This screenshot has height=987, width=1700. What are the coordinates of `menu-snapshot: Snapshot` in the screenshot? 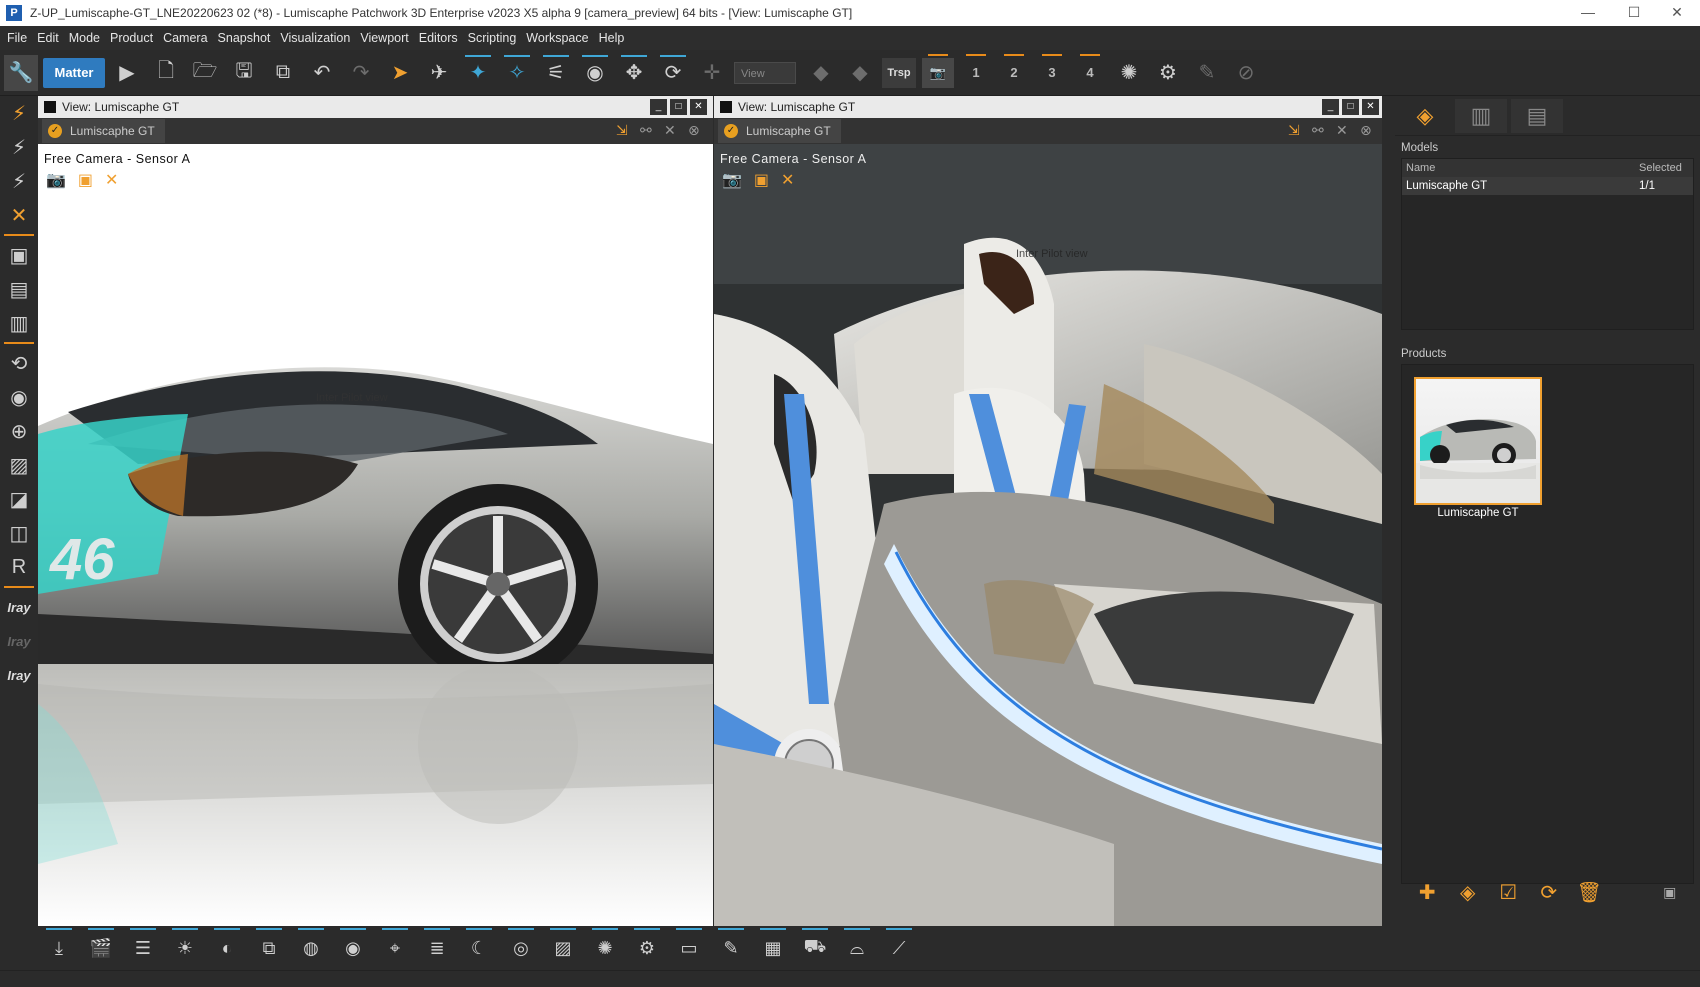 It's located at (244, 38).